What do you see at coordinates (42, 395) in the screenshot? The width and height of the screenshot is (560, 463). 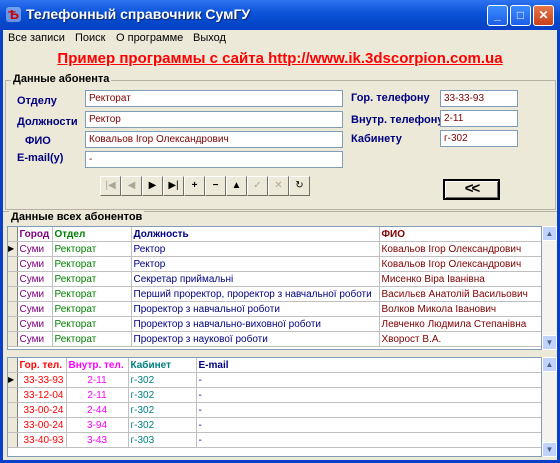 I see `cell-city-phone: 33-12-04` at bounding box center [42, 395].